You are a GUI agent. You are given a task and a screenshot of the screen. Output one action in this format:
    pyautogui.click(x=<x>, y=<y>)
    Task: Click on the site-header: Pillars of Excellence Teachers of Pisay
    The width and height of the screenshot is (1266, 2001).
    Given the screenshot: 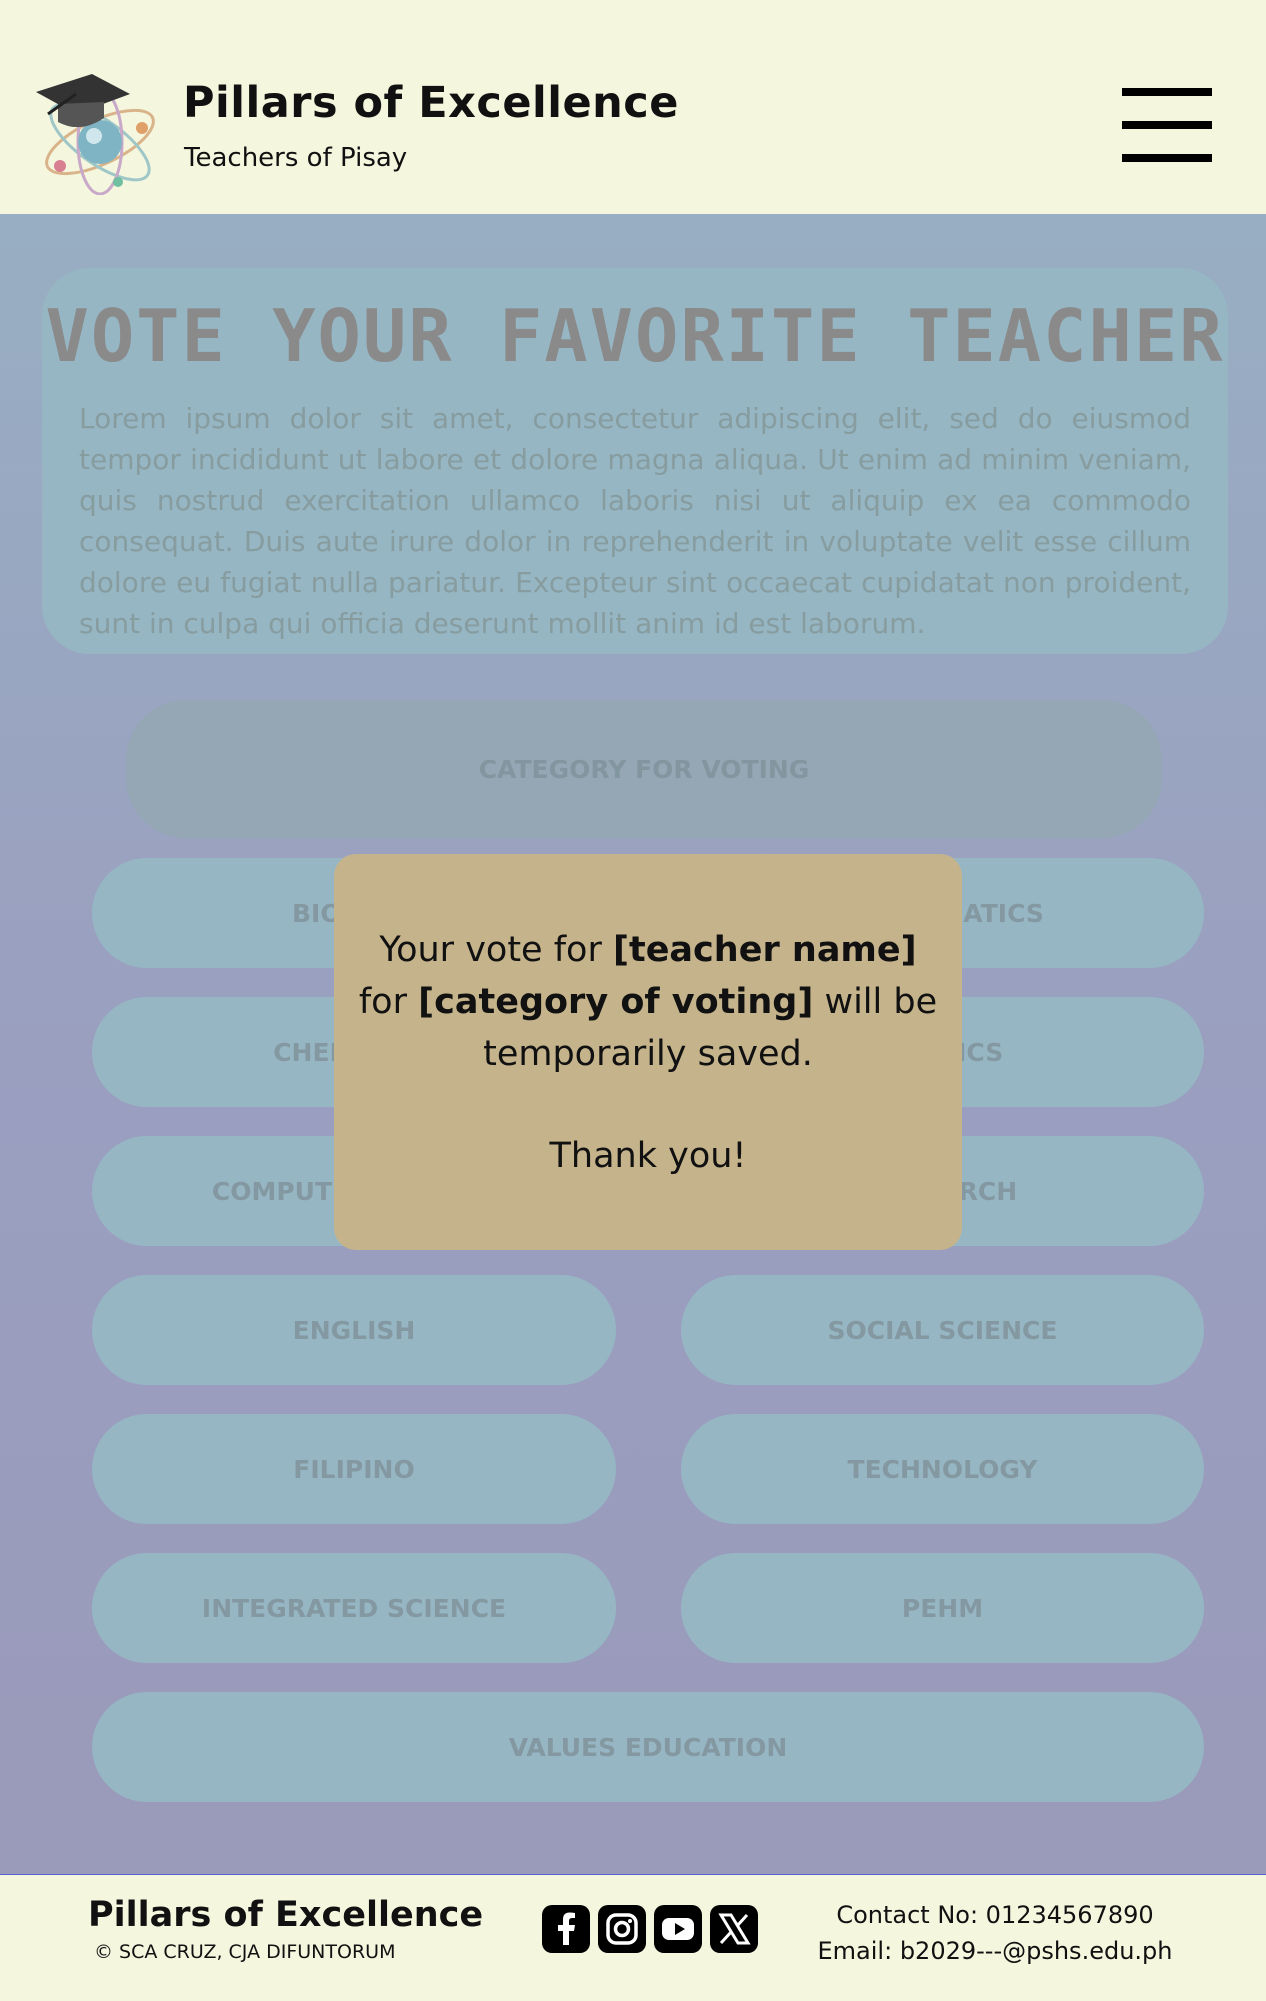 What is the action you would take?
    pyautogui.click(x=633, y=107)
    